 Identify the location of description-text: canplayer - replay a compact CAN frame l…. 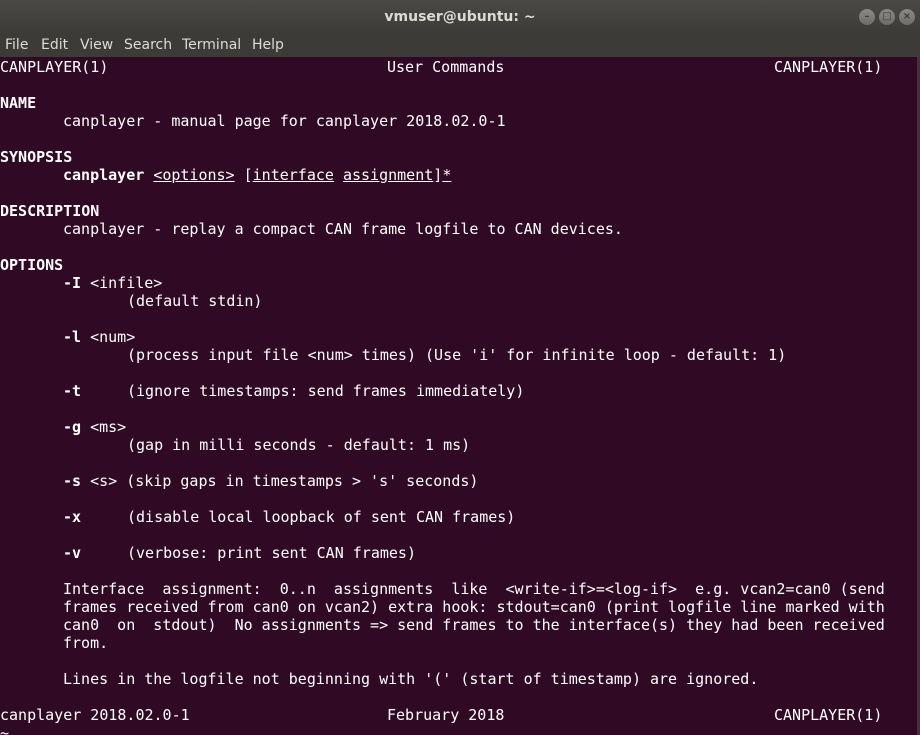
(343, 229).